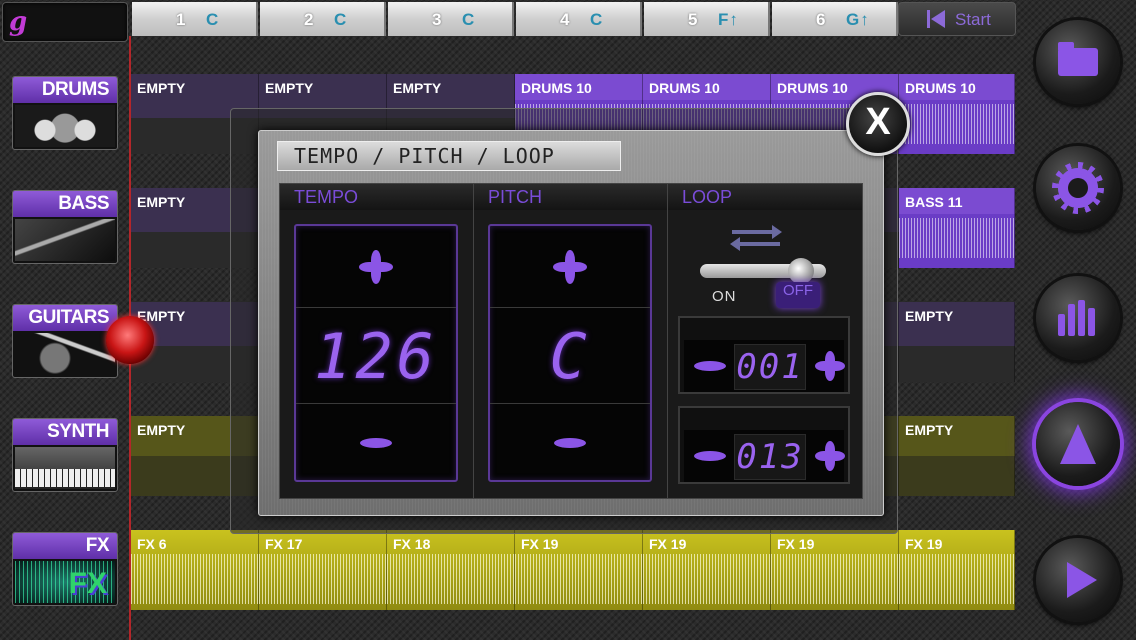 This screenshot has width=1136, height=640. I want to click on loop-arrows-icon, so click(756, 237).